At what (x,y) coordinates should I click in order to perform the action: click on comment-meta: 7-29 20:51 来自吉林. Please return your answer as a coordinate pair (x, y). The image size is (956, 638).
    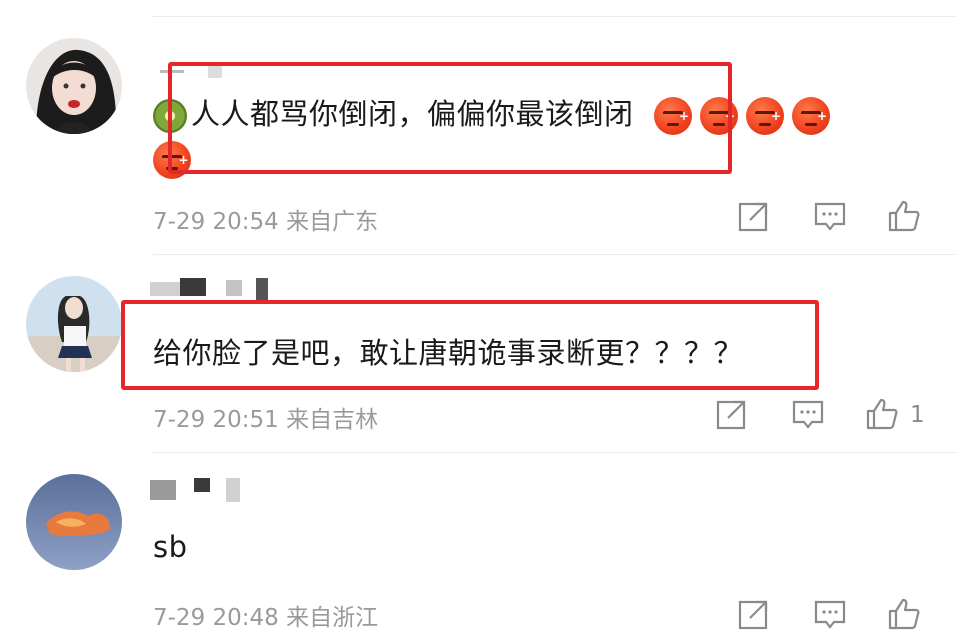
    Looking at the image, I should click on (266, 420).